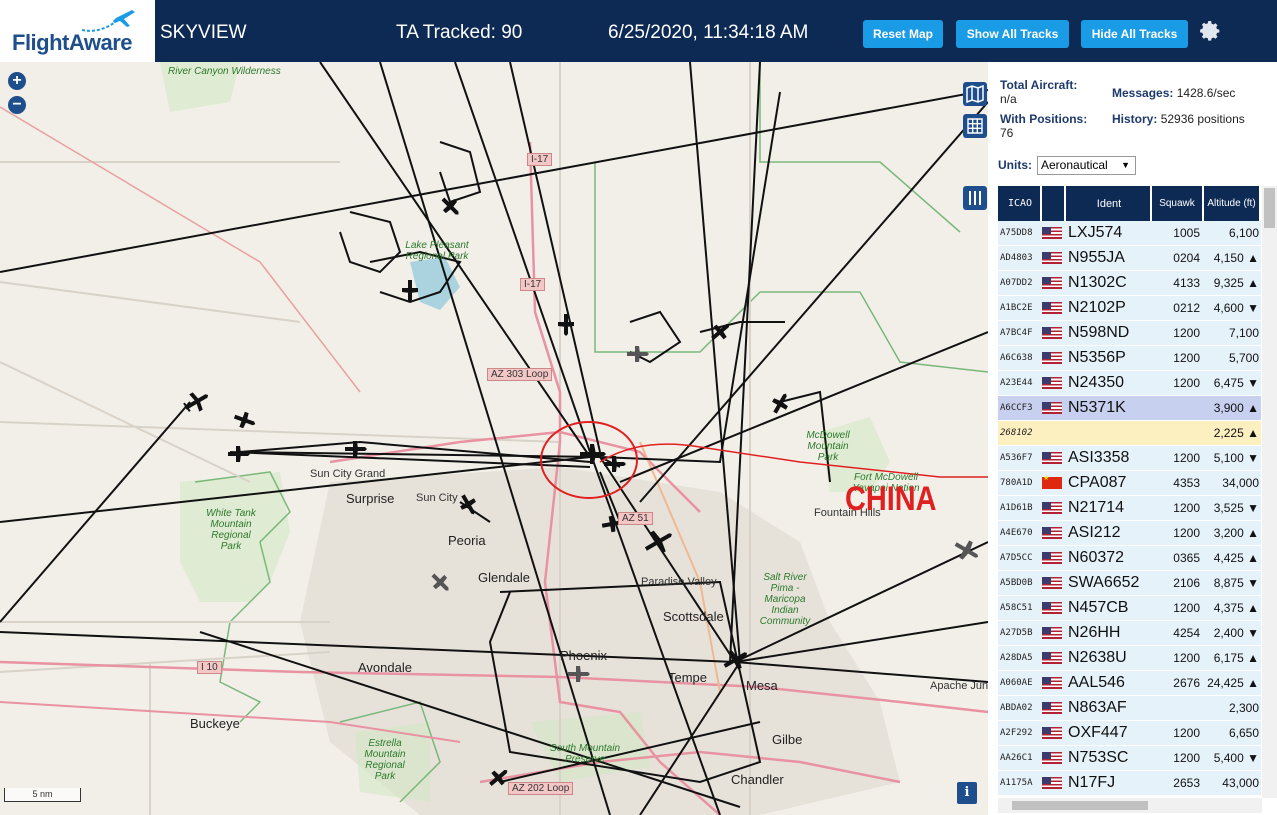  What do you see at coordinates (1109, 583) in the screenshot?
I see `ident-cell: SWA6652` at bounding box center [1109, 583].